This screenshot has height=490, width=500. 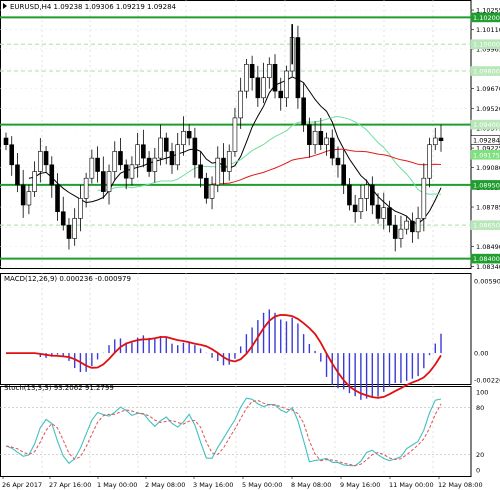 What do you see at coordinates (488, 109) in the screenshot?
I see `price-scale-label: 1.09520` at bounding box center [488, 109].